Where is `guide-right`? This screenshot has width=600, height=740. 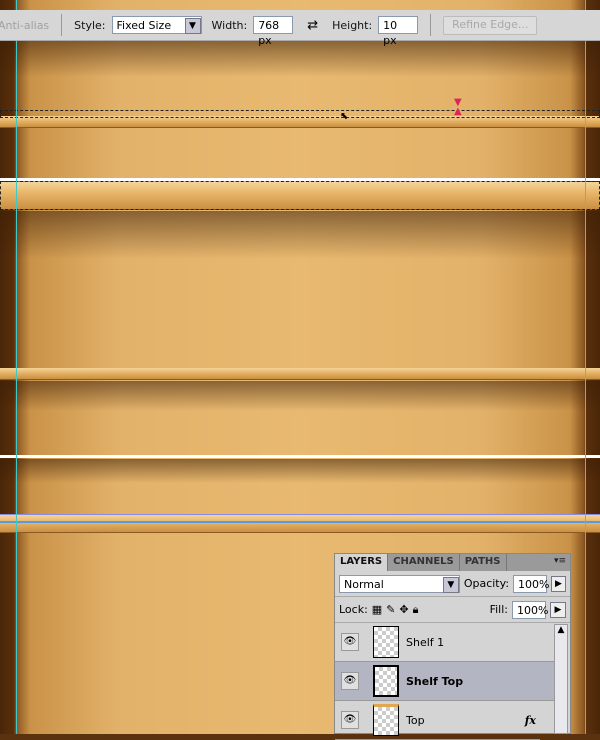 guide-right is located at coordinates (585, 367).